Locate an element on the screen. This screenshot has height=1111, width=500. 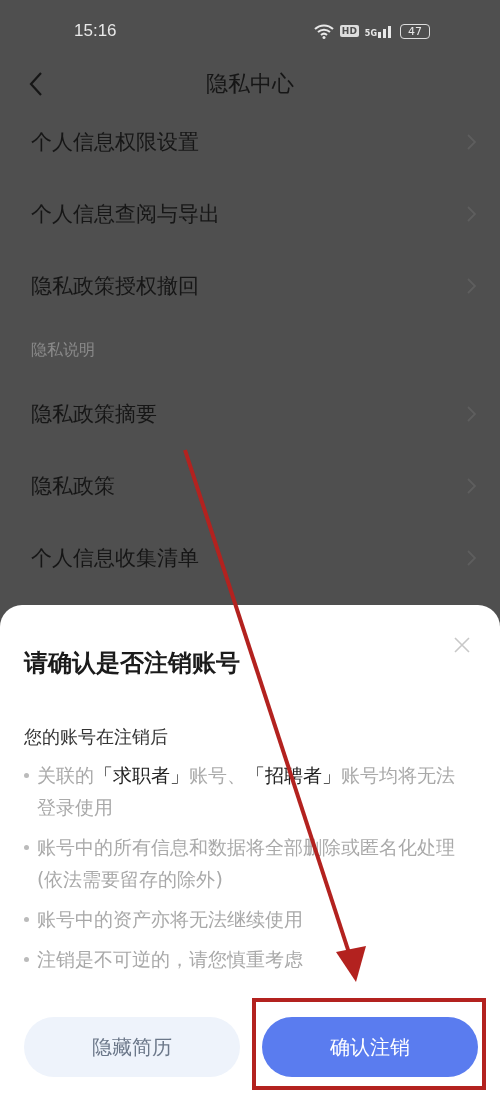
row-label: 个人信息权限设置 is located at coordinates (115, 142).